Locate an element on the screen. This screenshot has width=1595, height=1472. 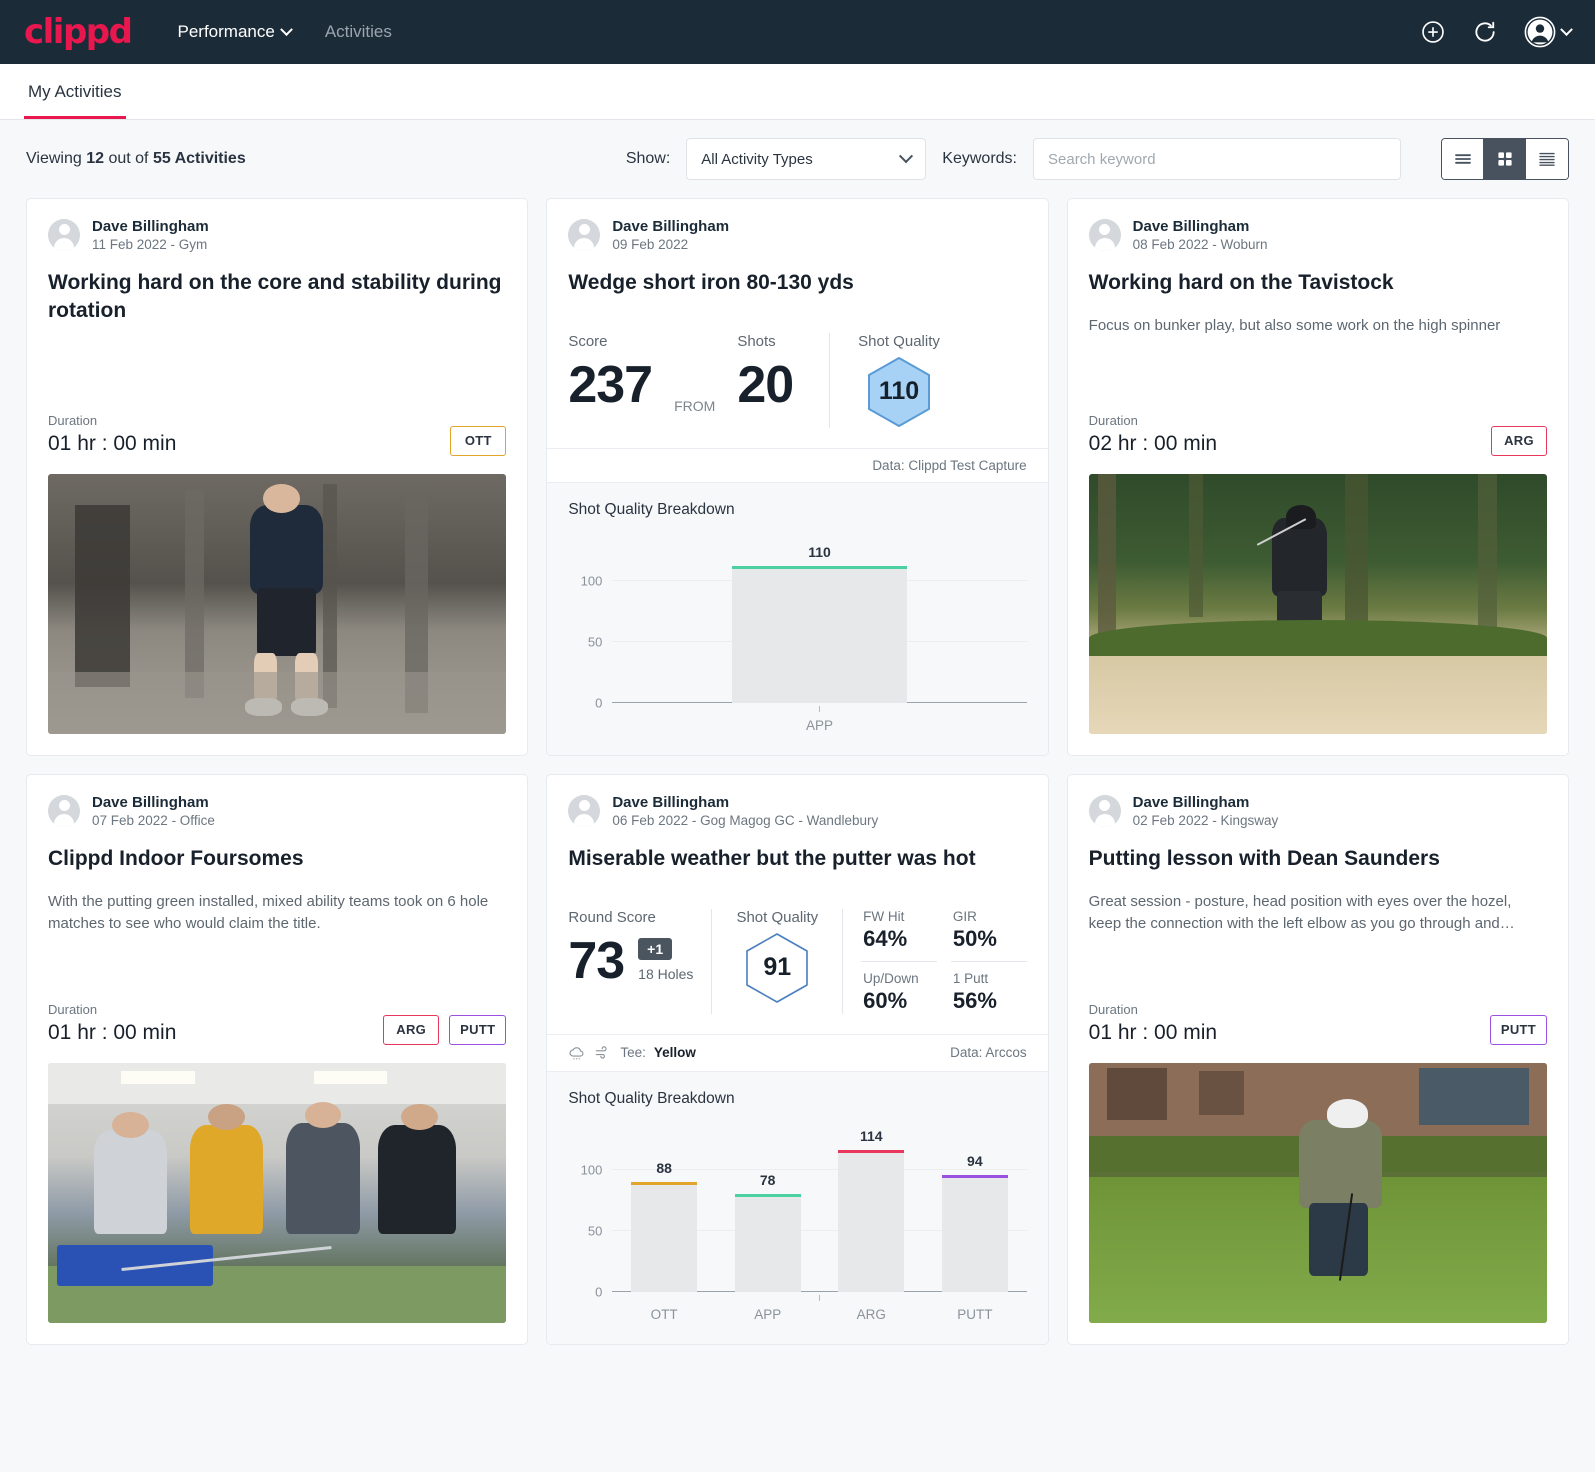
tab-bar: My Activities is located at coordinates (797, 92).